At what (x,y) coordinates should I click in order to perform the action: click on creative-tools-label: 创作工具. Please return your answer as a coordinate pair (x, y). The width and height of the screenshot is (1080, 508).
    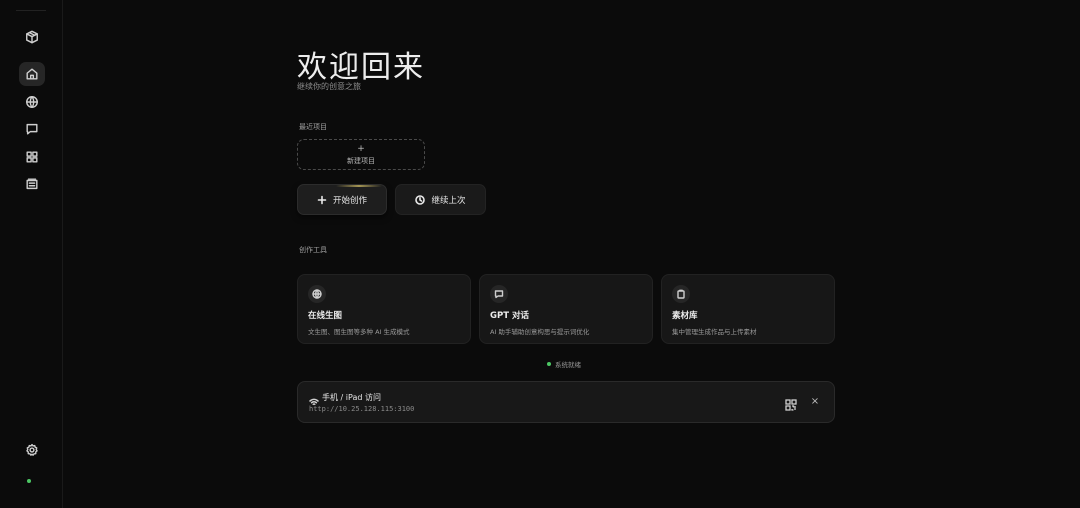
    Looking at the image, I should click on (313, 250).